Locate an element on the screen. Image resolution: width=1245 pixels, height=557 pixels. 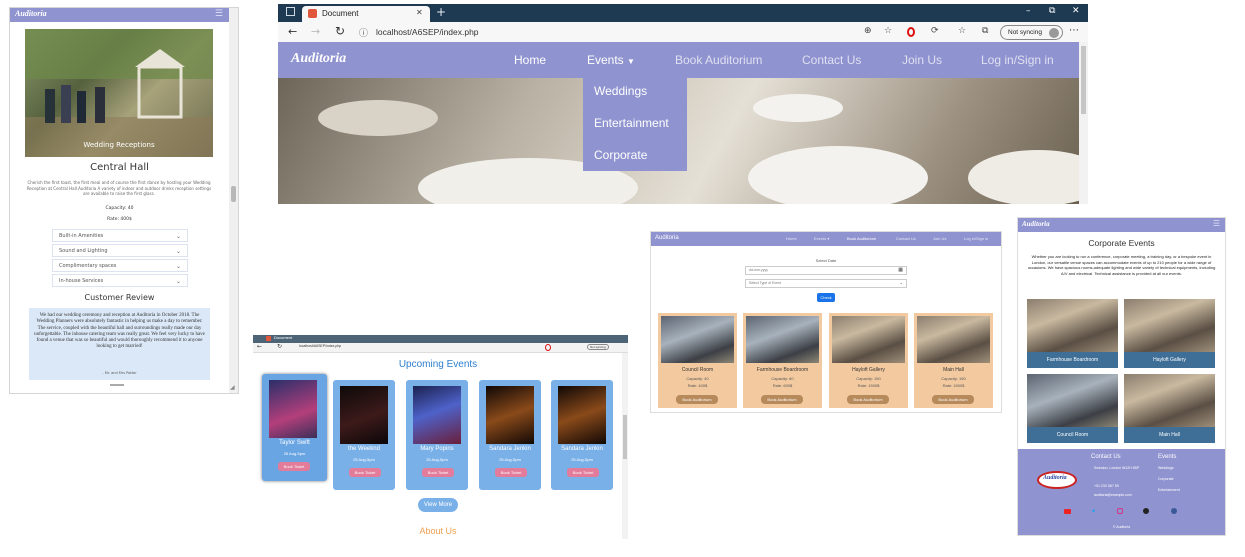
event-name: Mary Popins is located at coordinates (437, 449).